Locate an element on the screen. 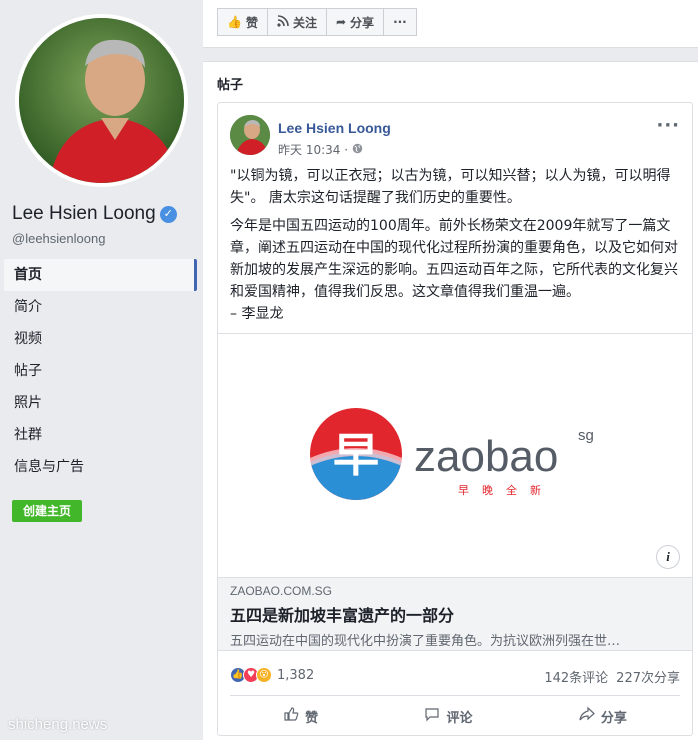  sidebar-item-info-ads: 信息与广告 is located at coordinates (100, 467).